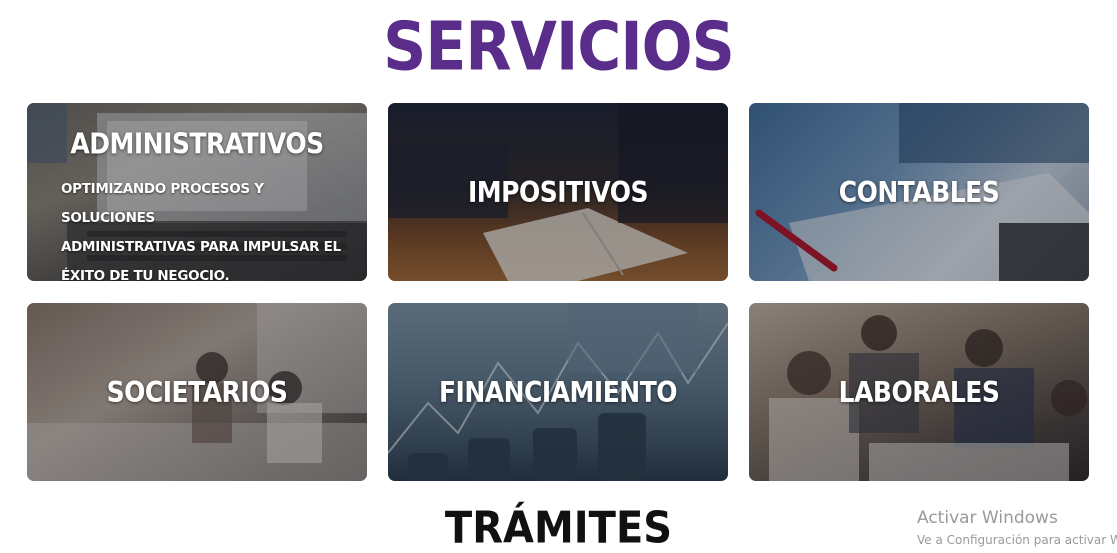  I want to click on card-title: SOCIETARIOS, so click(197, 392).